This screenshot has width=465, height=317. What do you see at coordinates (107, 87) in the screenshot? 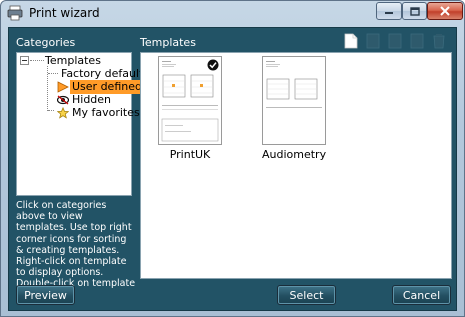
I see `tree-item-label: User defined` at bounding box center [107, 87].